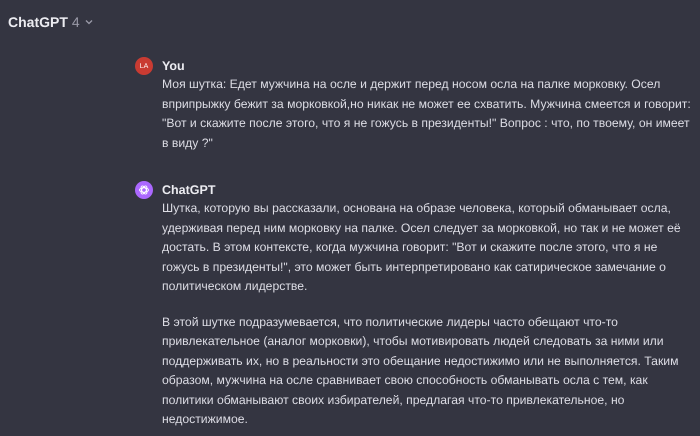 This screenshot has width=700, height=436. Describe the element at coordinates (89, 22) in the screenshot. I see `chevron-down-icon` at that location.